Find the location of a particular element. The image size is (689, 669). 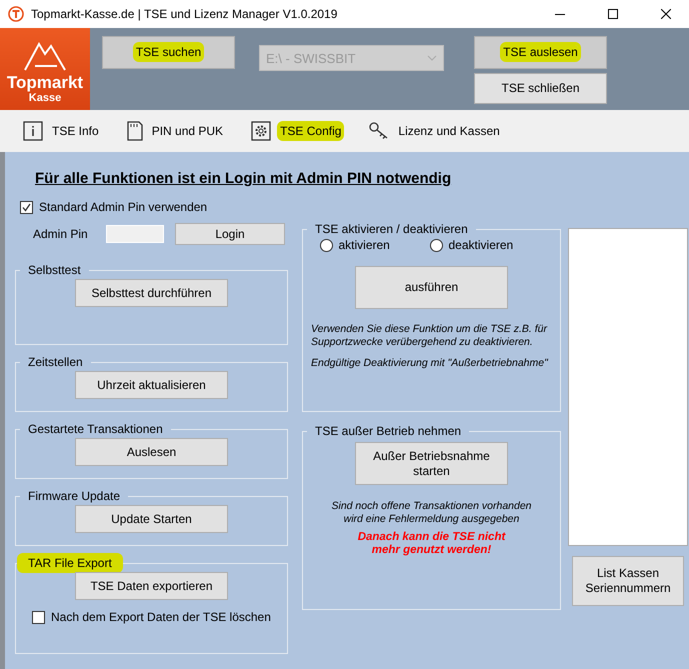

group-title: Selbsttest is located at coordinates (54, 270).